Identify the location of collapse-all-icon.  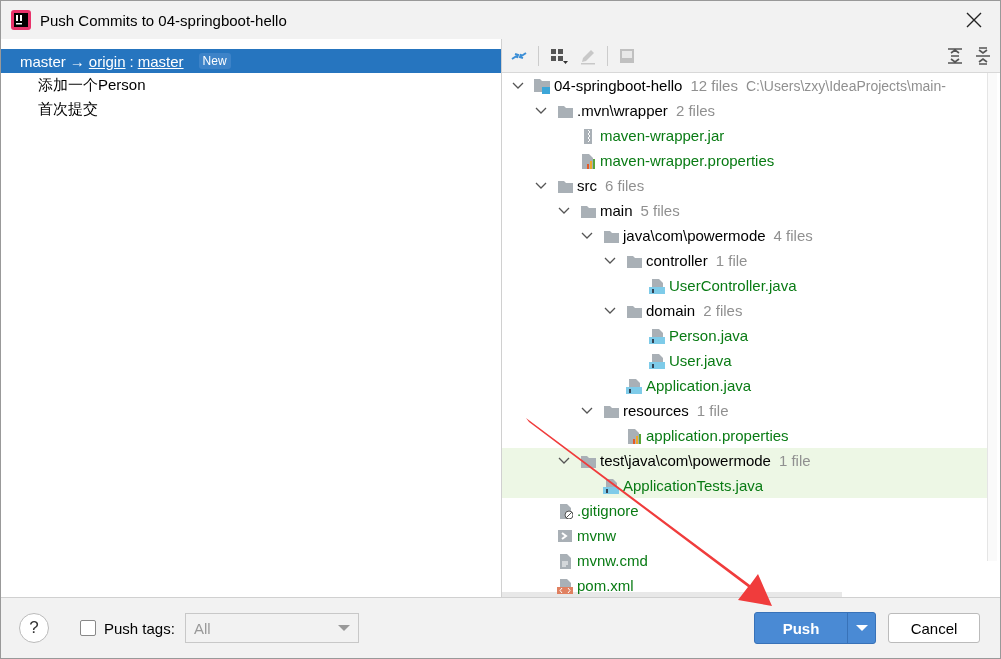
(983, 55).